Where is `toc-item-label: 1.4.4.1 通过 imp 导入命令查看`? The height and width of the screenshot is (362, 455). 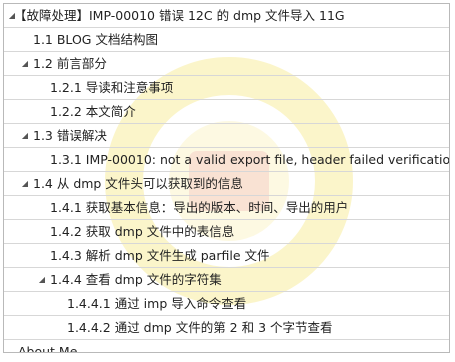
toc-item-label: 1.4.4.1 通过 imp 导入命令查看 is located at coordinates (156, 303).